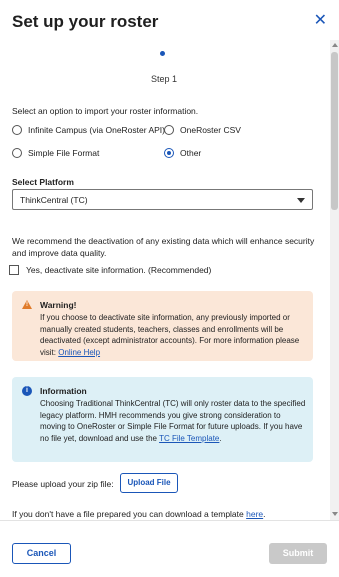  I want to click on radio-simple-file-format: Simple File Format, so click(55, 153).